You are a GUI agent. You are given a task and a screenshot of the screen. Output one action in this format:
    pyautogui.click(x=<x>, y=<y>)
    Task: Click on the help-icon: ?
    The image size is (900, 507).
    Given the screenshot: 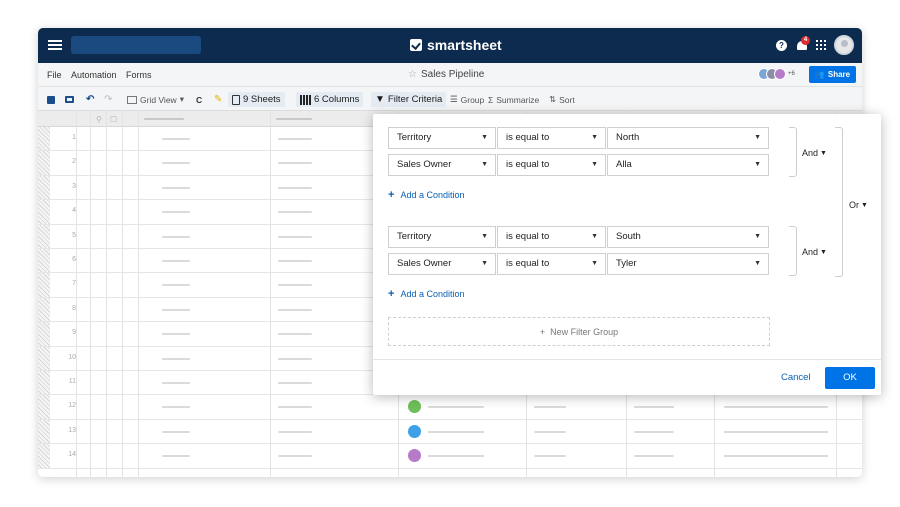 What is the action you would take?
    pyautogui.click(x=781, y=45)
    